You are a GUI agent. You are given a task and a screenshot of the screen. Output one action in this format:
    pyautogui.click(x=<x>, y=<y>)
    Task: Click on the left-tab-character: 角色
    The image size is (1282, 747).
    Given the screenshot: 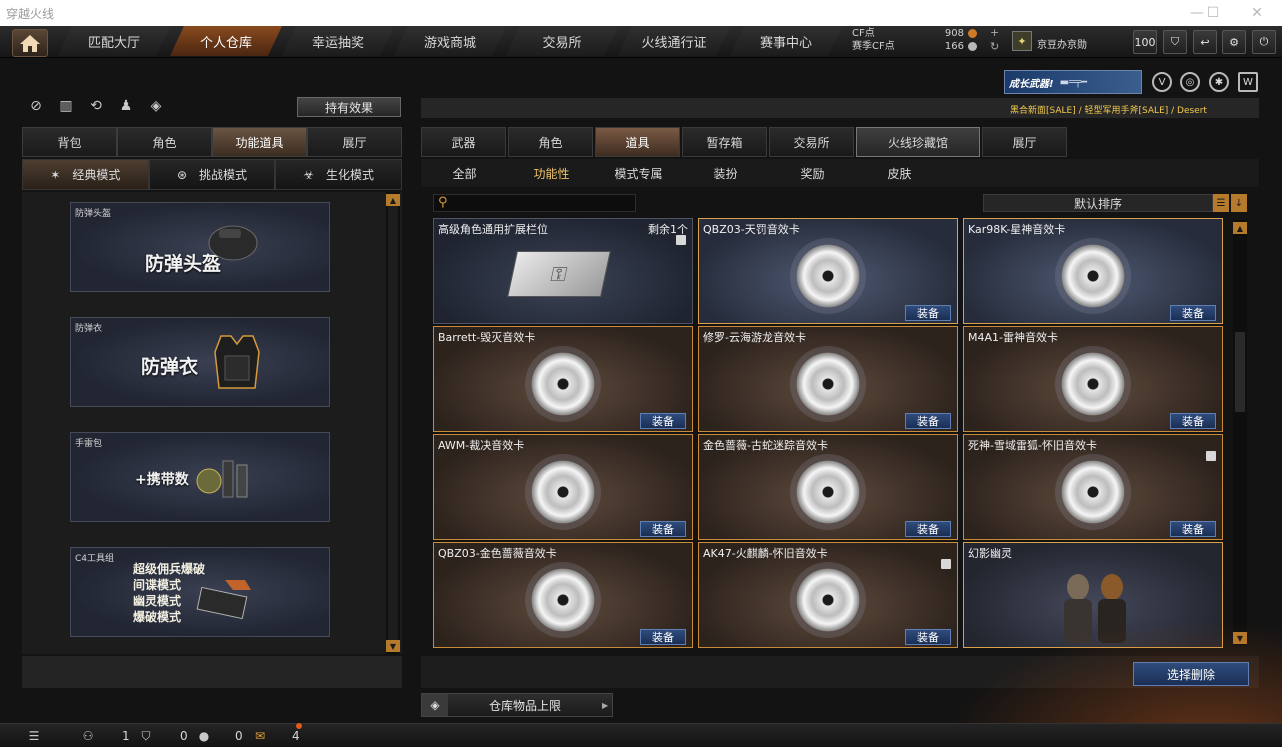 What is the action you would take?
    pyautogui.click(x=164, y=142)
    